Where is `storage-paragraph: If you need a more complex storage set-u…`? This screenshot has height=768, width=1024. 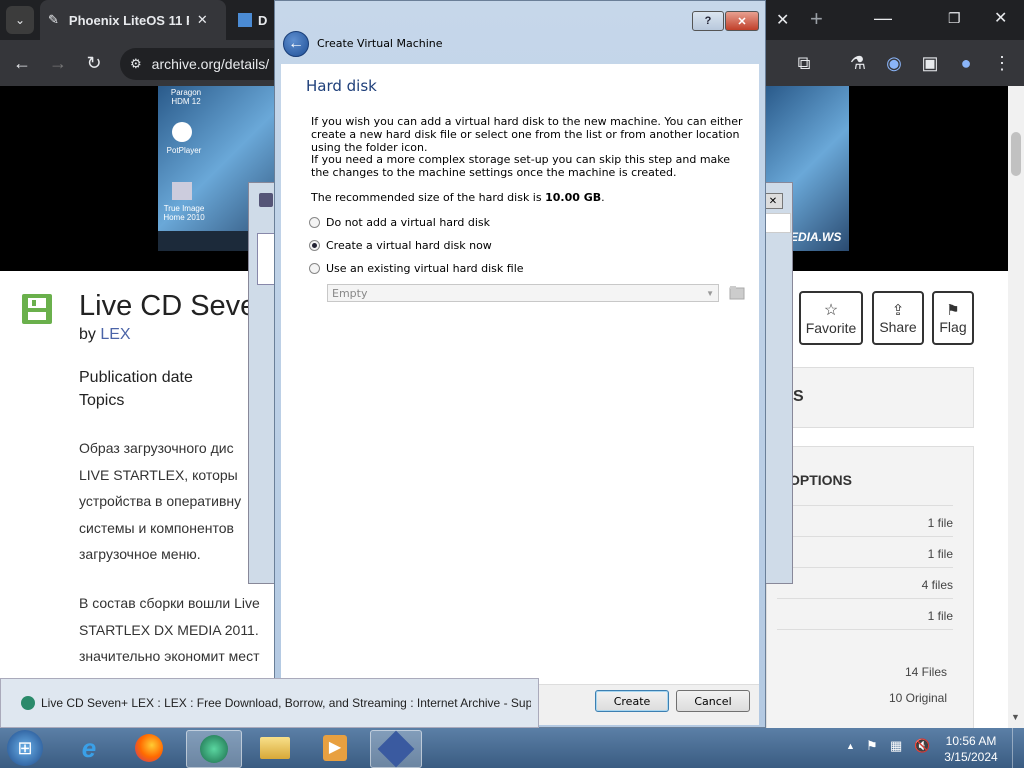 storage-paragraph: If you need a more complex storage set-u… is located at coordinates (521, 166).